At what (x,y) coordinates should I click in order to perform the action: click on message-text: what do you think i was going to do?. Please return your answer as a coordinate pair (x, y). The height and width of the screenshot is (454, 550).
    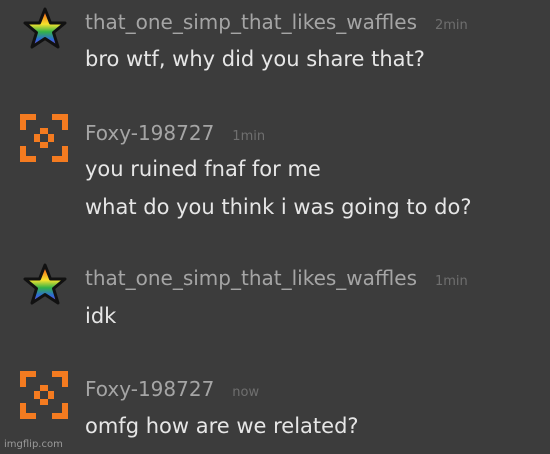
    Looking at the image, I should click on (278, 207).